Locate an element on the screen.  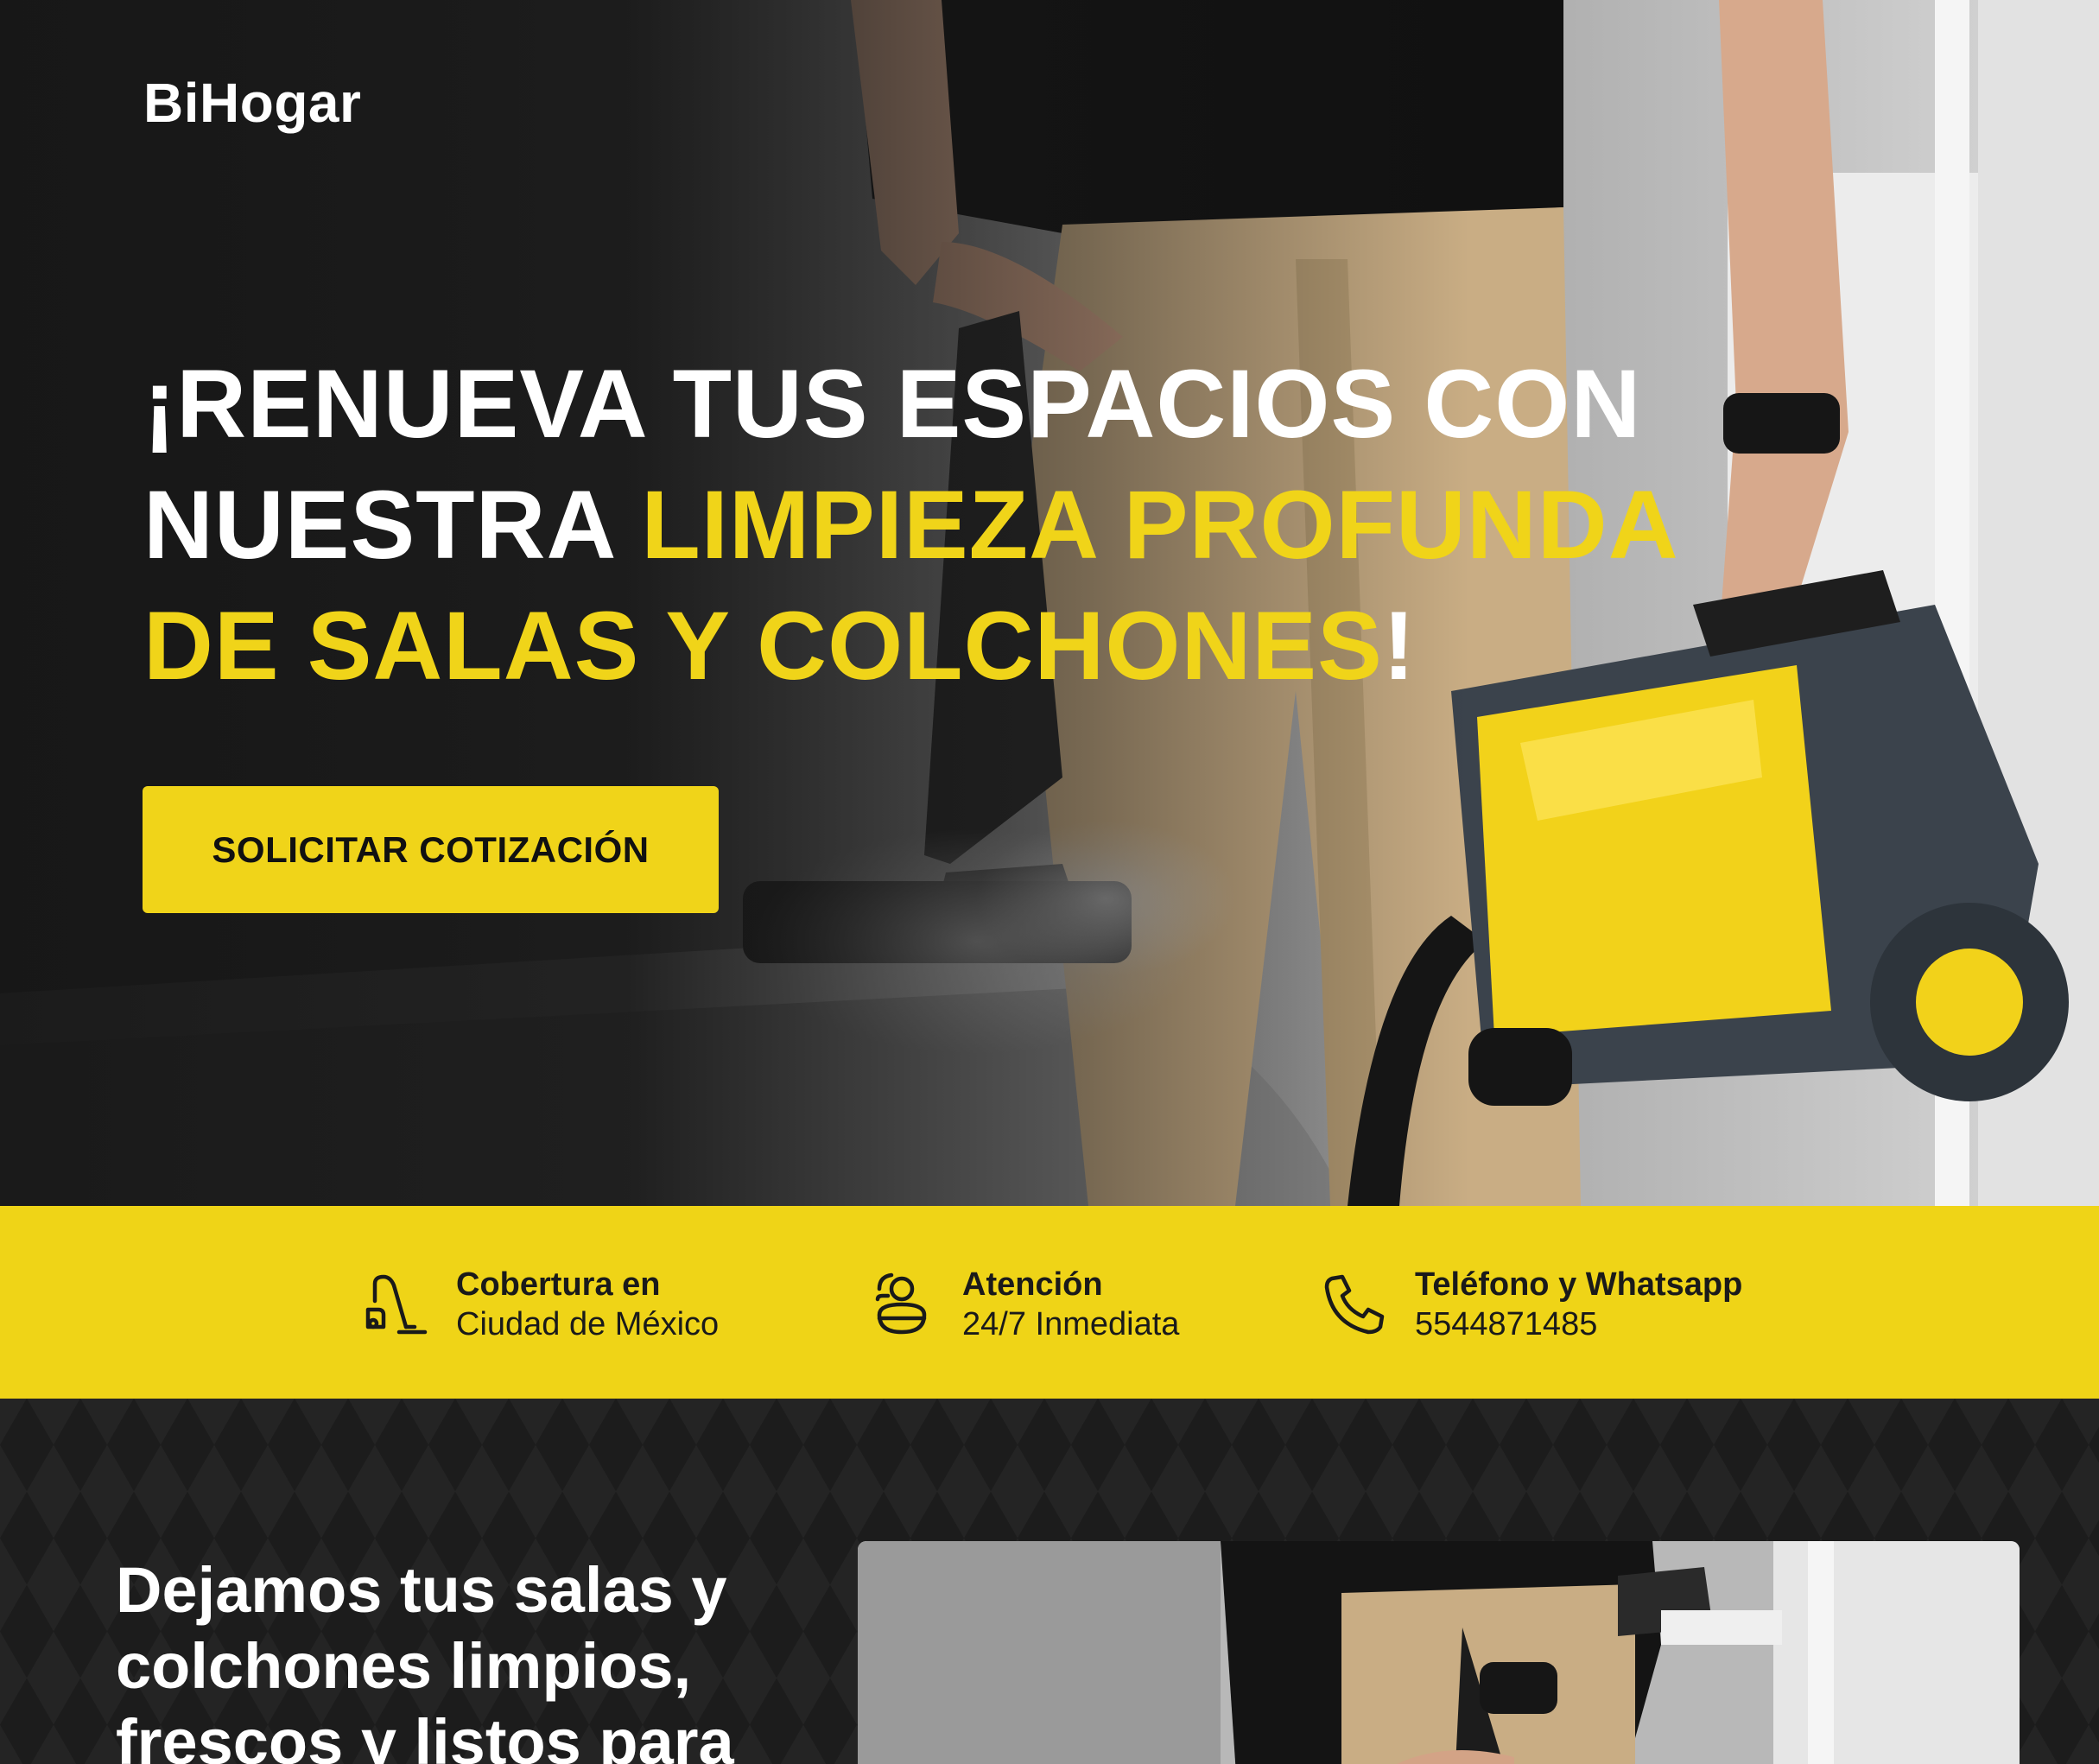
info-item-coverage: Cobertura en Ciudad de México is located at coordinates (540, 1304).